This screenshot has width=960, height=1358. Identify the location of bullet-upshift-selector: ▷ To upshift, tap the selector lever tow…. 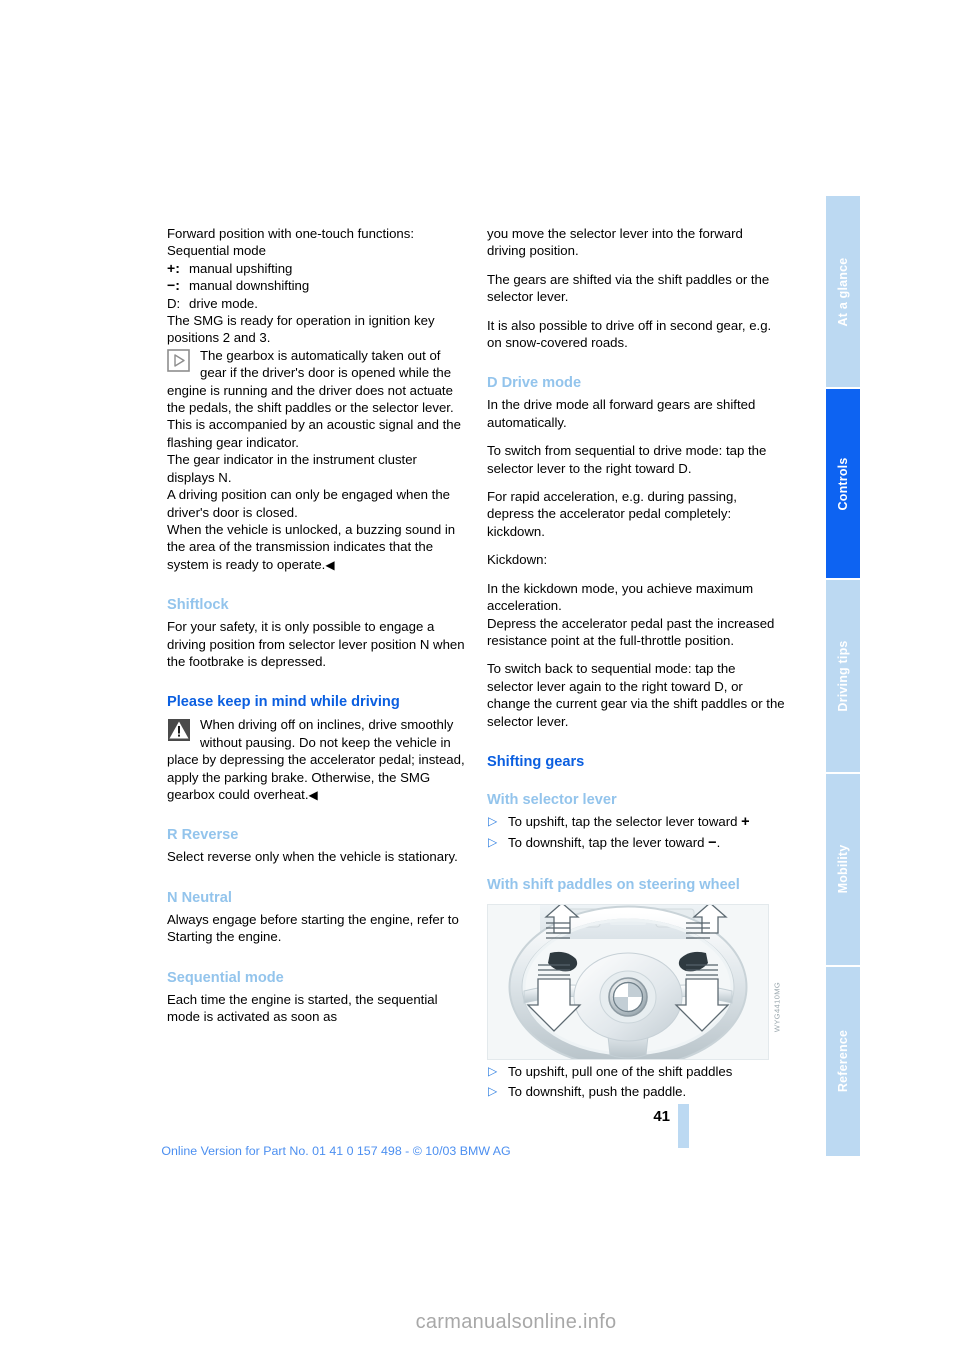
(636, 822).